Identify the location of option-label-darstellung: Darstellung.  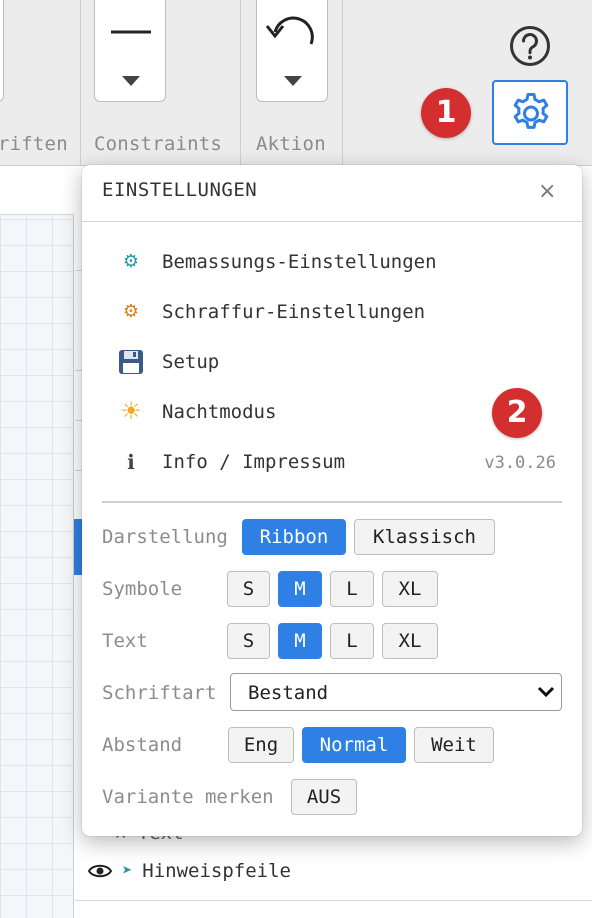
(165, 537).